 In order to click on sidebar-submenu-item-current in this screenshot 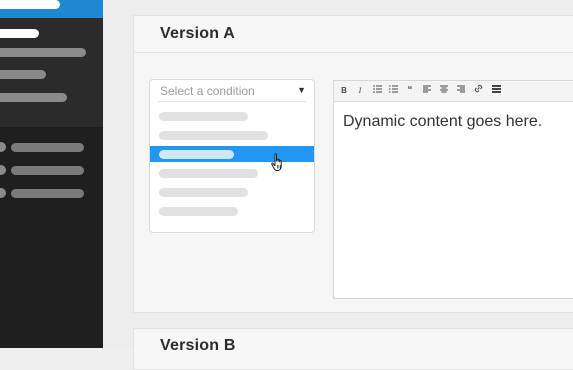, I will do `click(19, 33)`.